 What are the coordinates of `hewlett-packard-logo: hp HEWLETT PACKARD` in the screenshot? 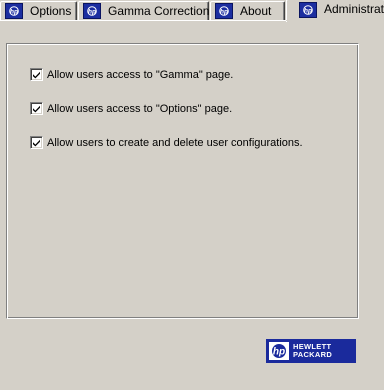 It's located at (311, 351).